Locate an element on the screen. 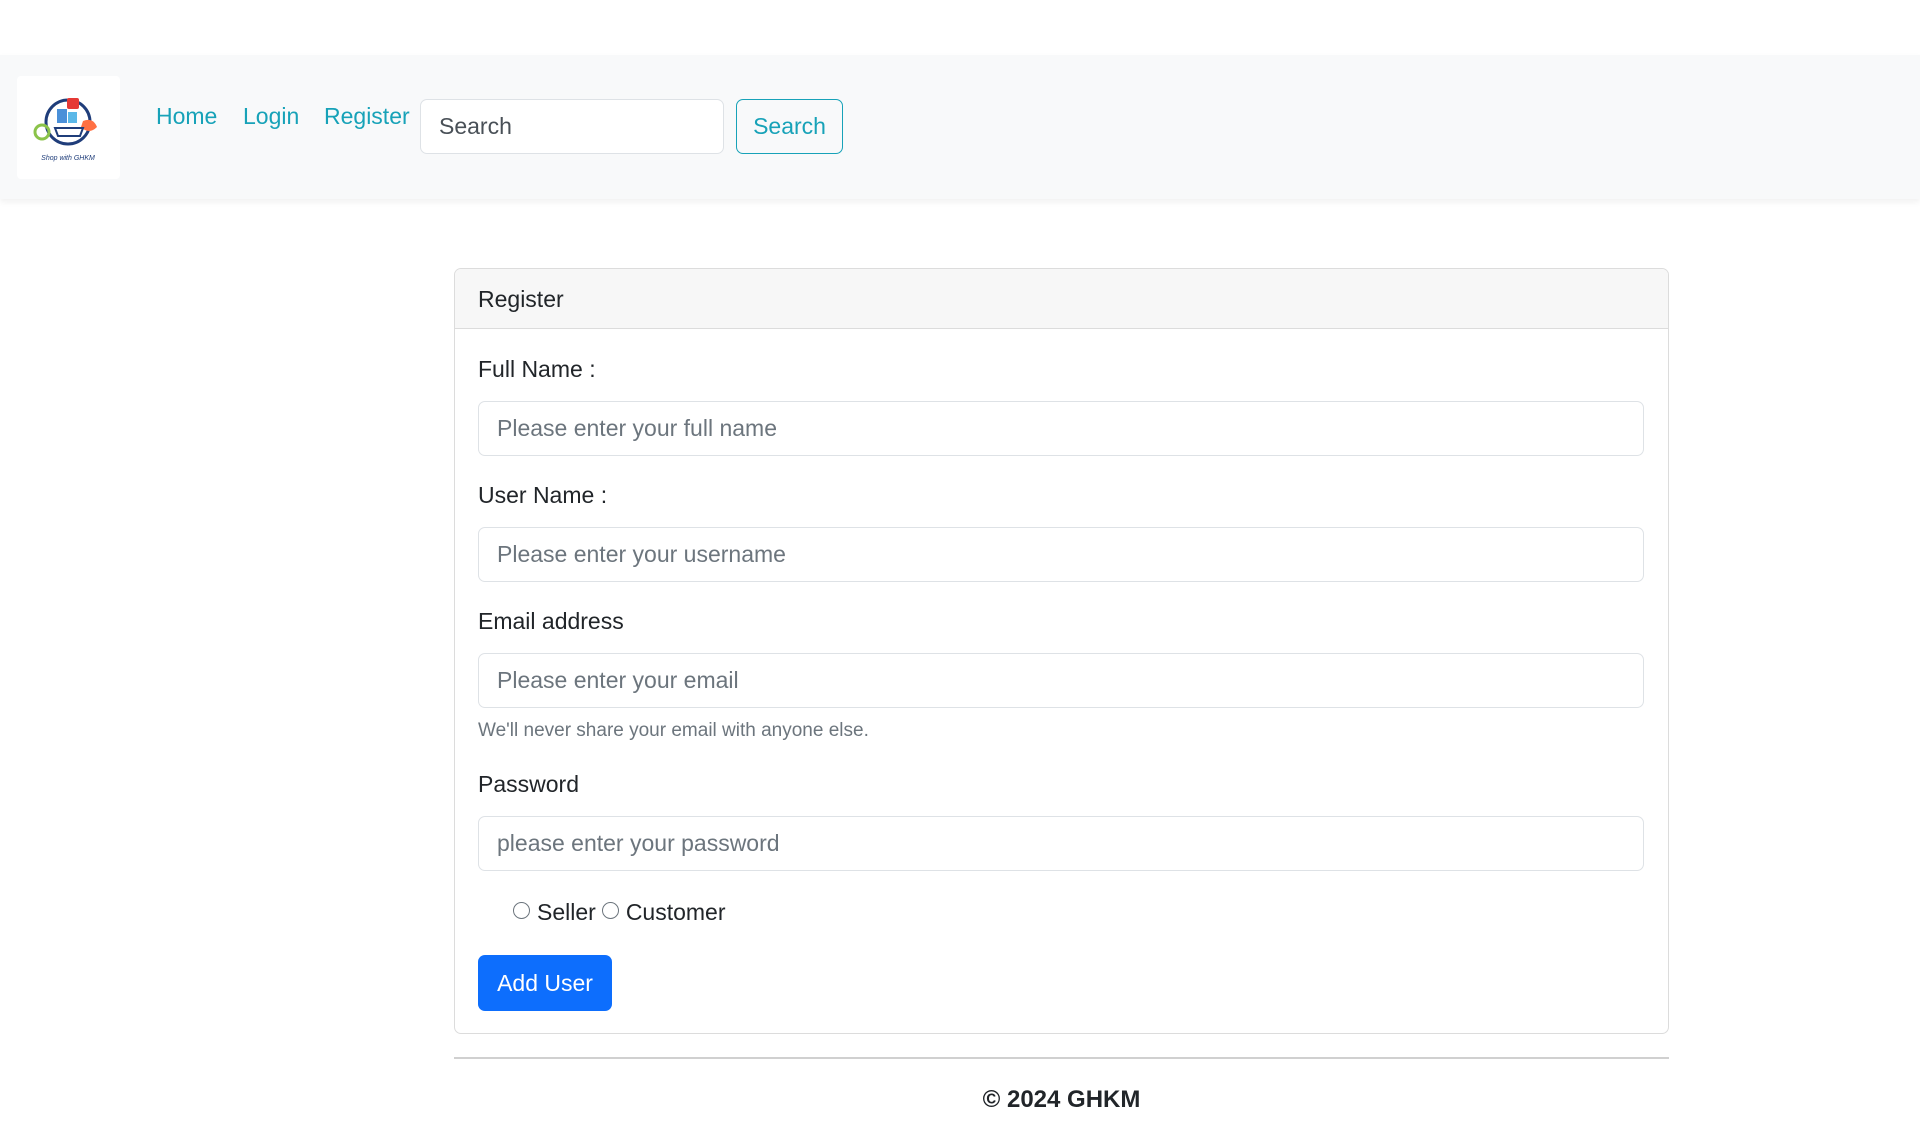 The image size is (1920, 1138). brand-logo: Shop with GHKM is located at coordinates (68, 127).